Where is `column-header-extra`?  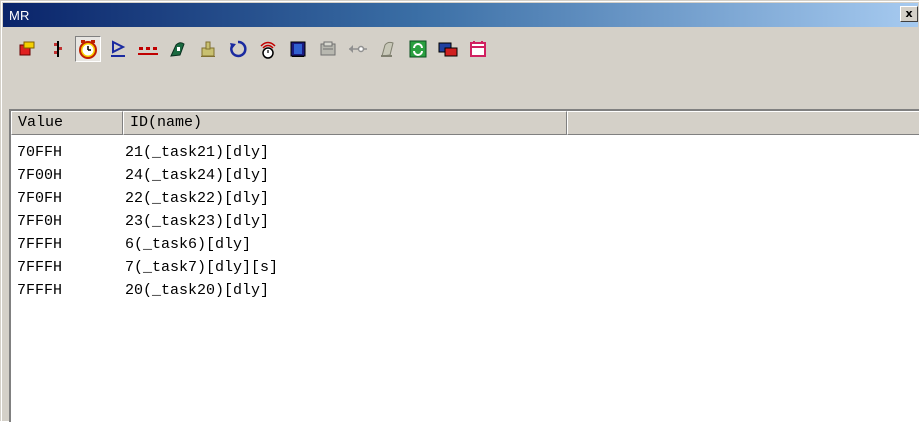 column-header-extra is located at coordinates (743, 123).